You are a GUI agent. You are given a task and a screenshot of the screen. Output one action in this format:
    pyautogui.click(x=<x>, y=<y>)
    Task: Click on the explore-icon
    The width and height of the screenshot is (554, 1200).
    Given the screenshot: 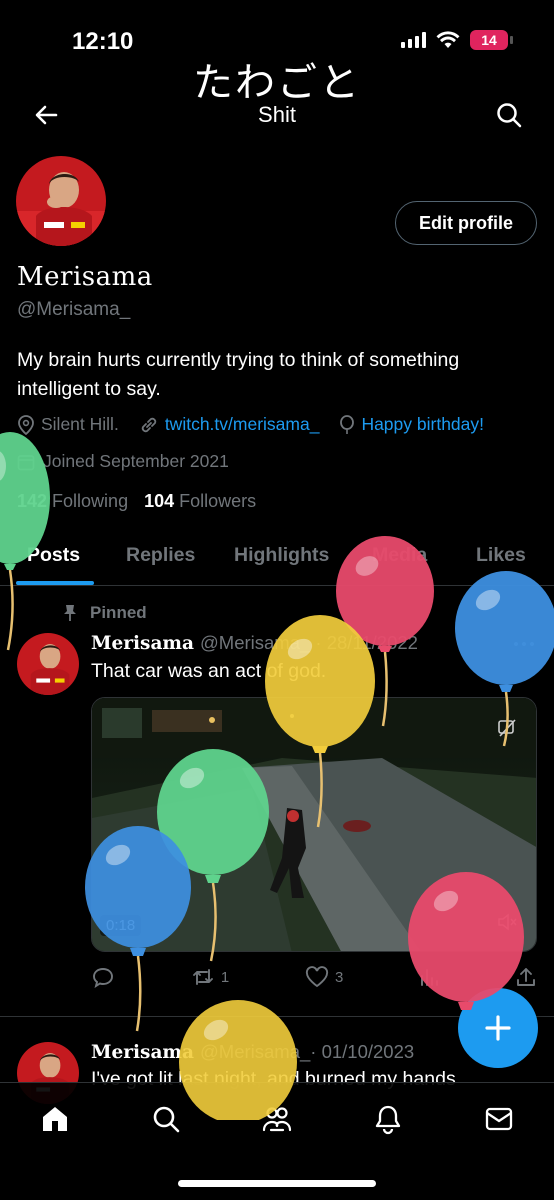 What is the action you would take?
    pyautogui.click(x=166, y=1119)
    